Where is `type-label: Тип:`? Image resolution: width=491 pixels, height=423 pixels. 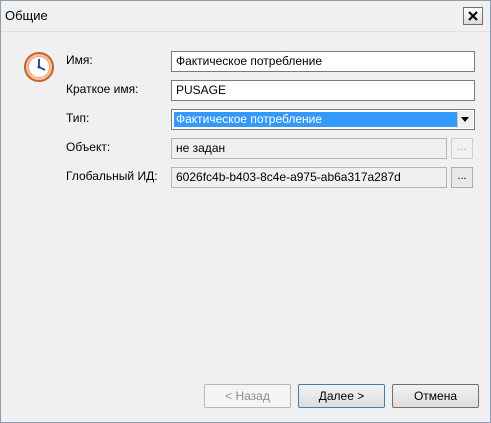
type-label: Тип: is located at coordinates (78, 118).